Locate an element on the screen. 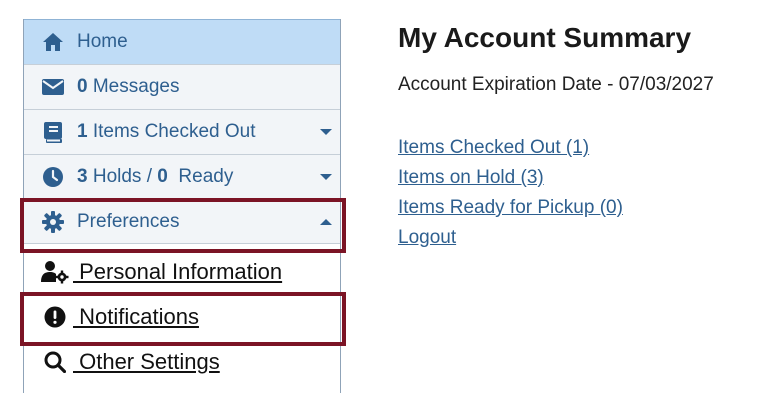 The image size is (764, 393). holds-ready-label: Ready is located at coordinates (206, 176).